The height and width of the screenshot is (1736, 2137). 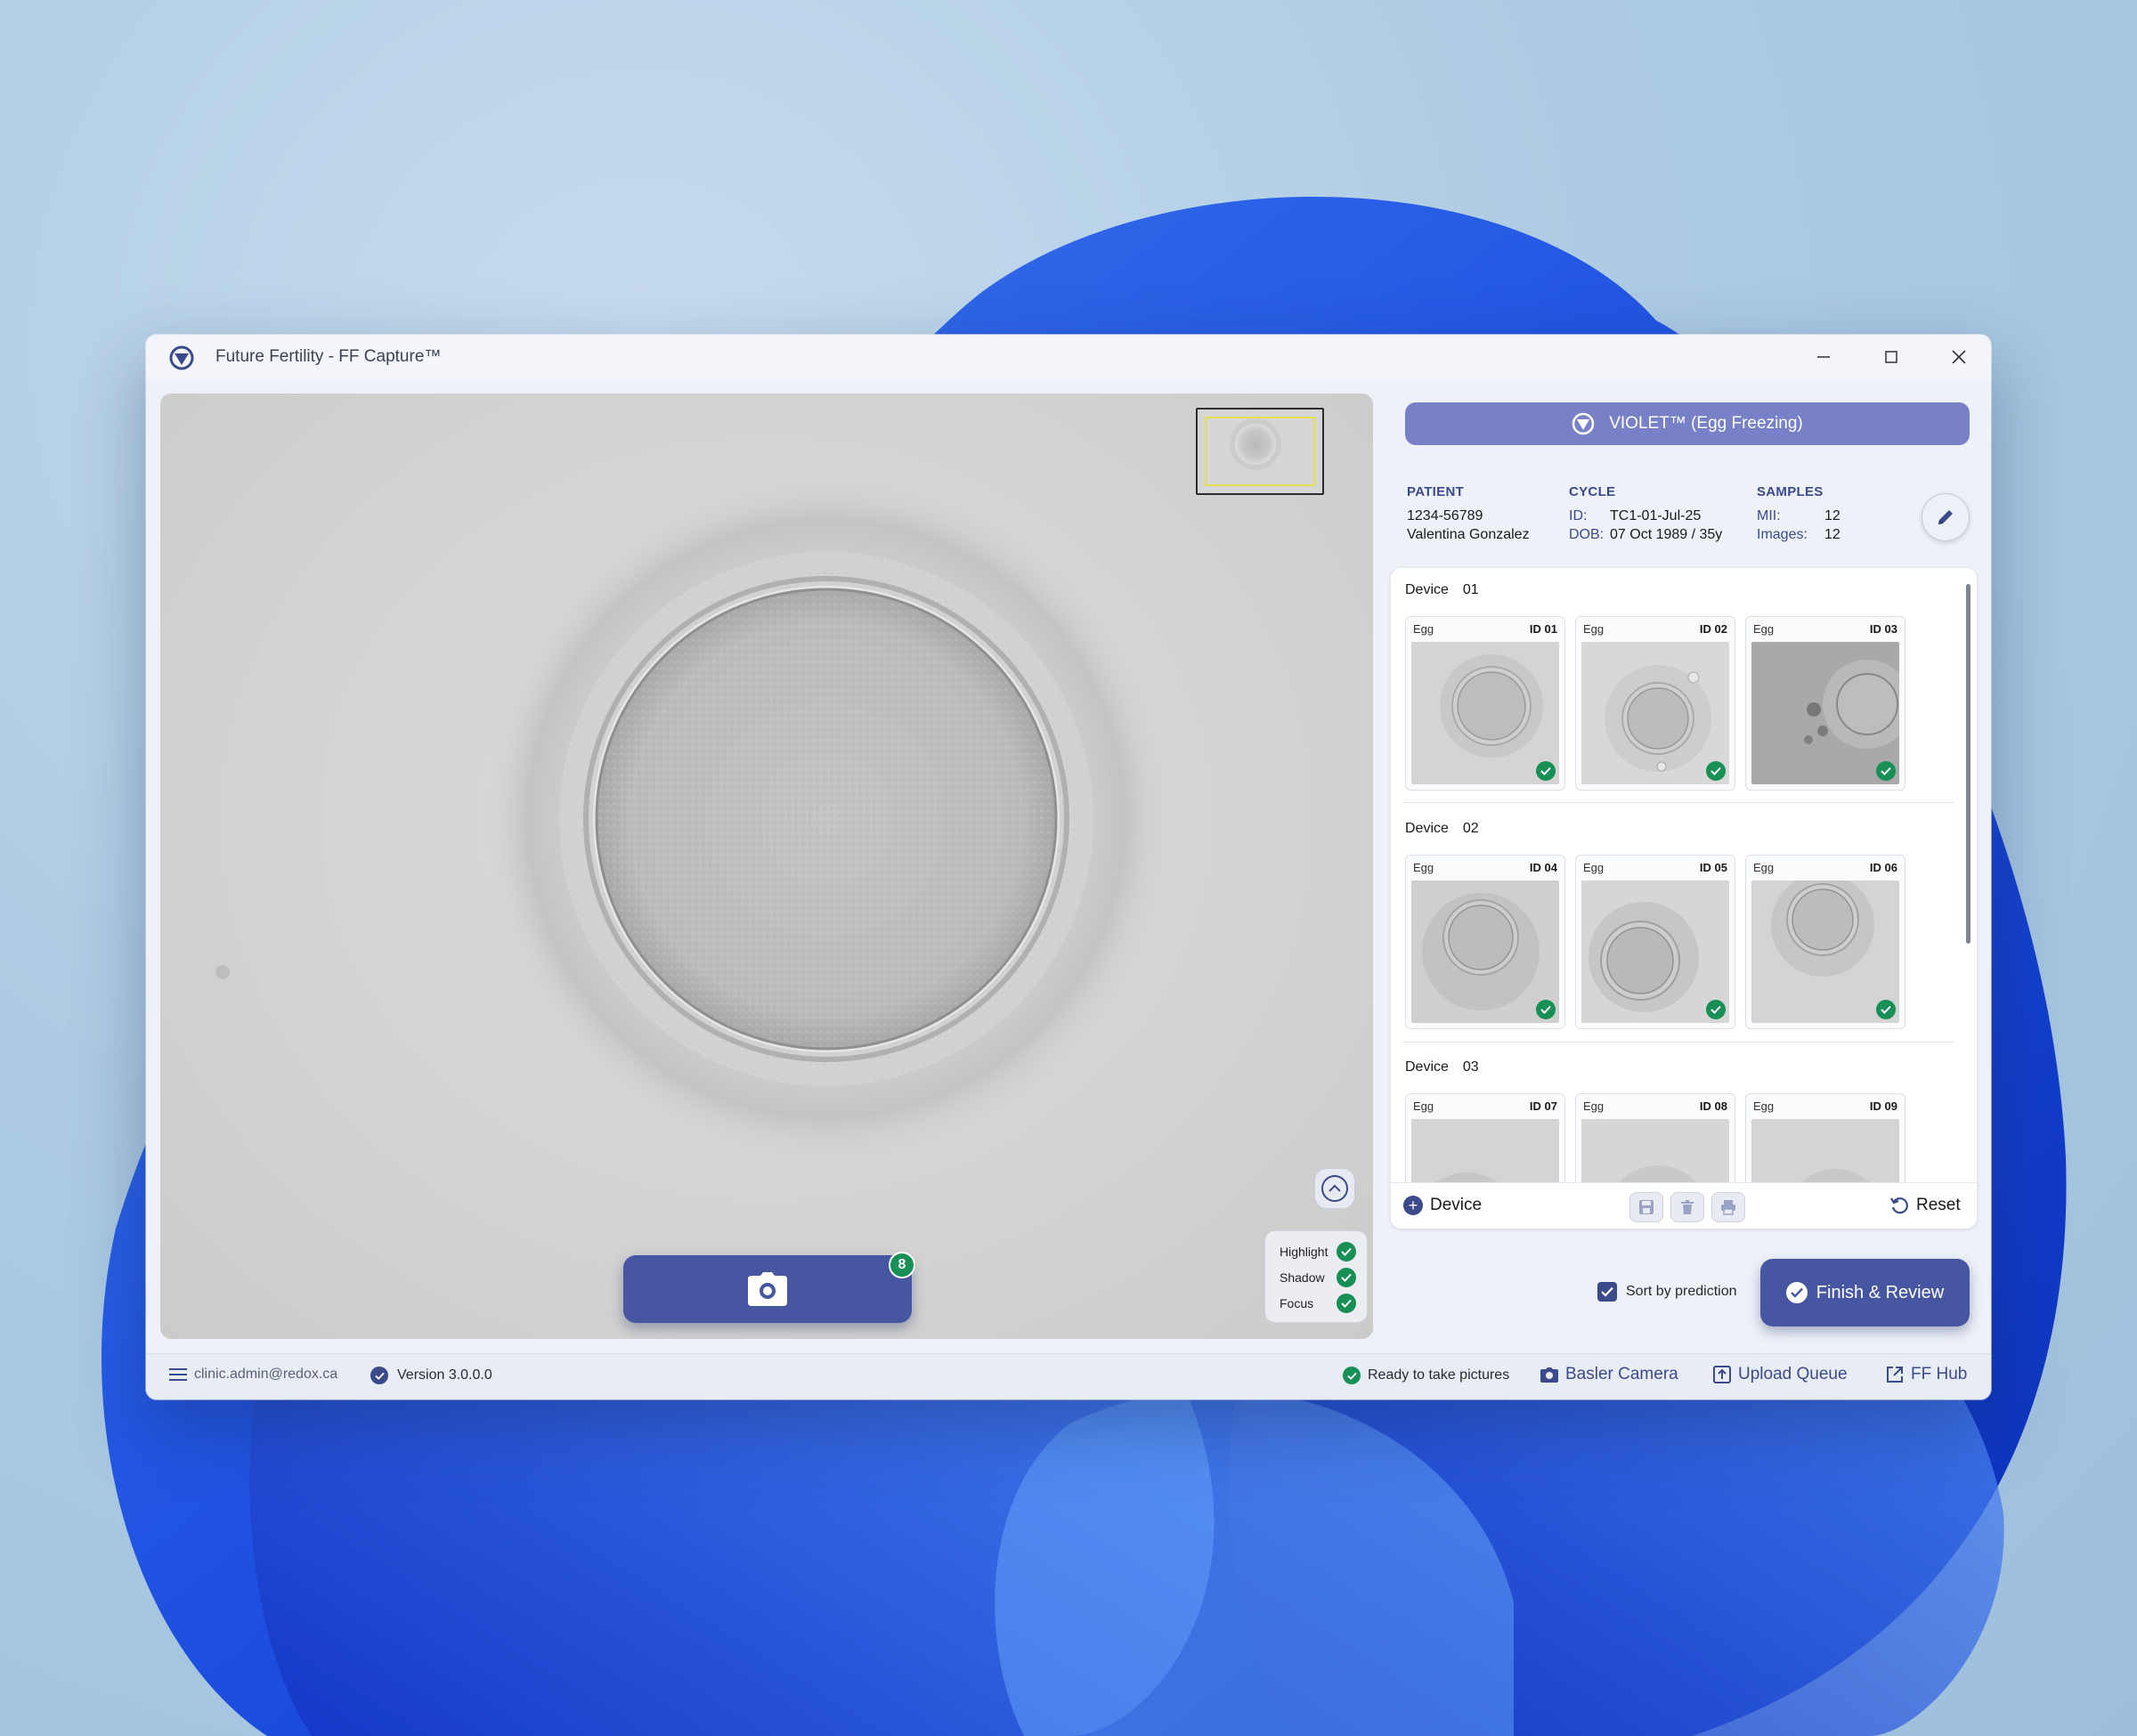 I want to click on basler-camera-link: Basler Camera, so click(x=1609, y=1374).